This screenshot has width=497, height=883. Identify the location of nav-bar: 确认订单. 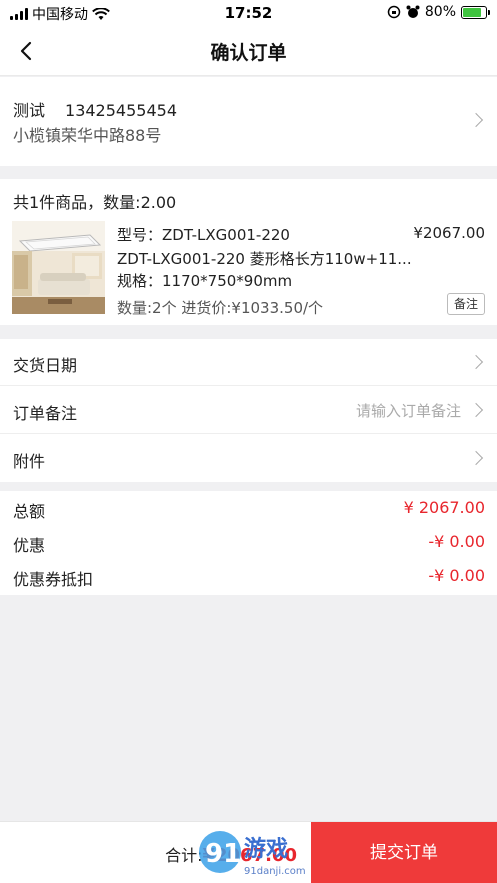
(248, 51).